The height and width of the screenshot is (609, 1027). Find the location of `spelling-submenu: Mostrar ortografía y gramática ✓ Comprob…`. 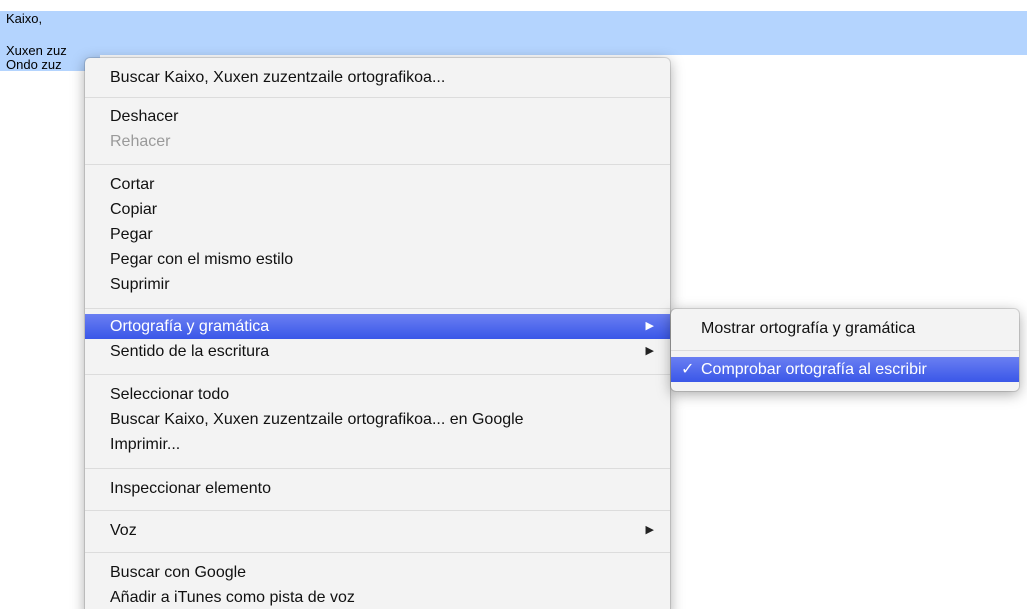

spelling-submenu: Mostrar ortografía y gramática ✓ Comprob… is located at coordinates (845, 350).